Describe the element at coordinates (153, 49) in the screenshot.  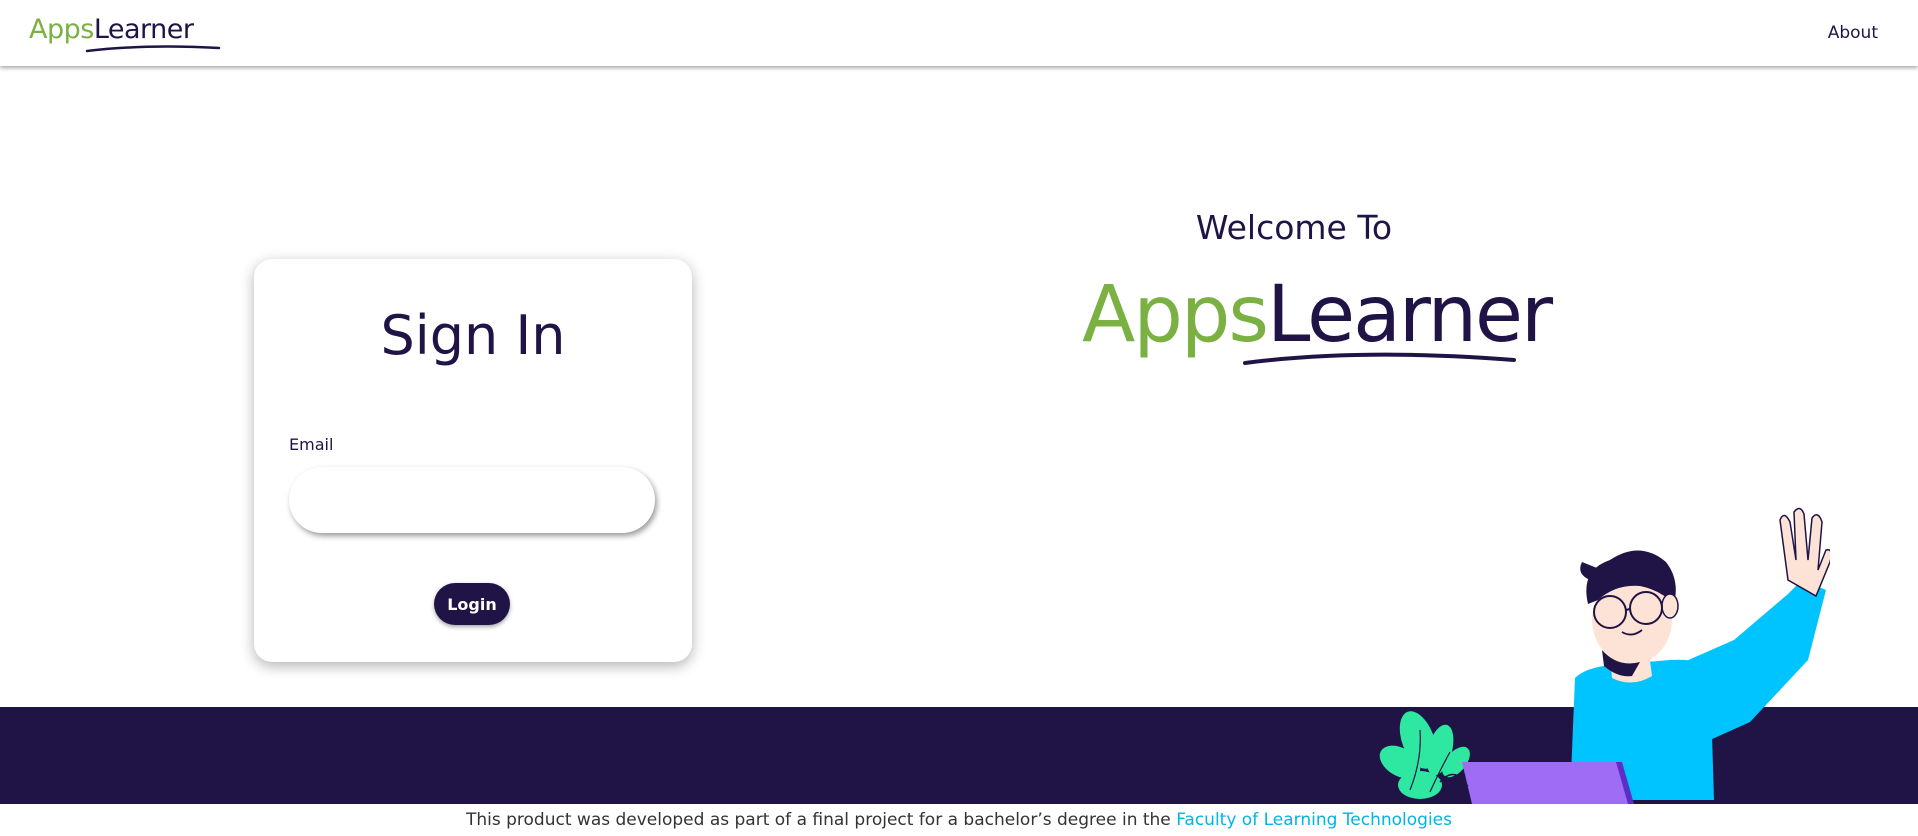
I see `logo-underline-icon` at that location.